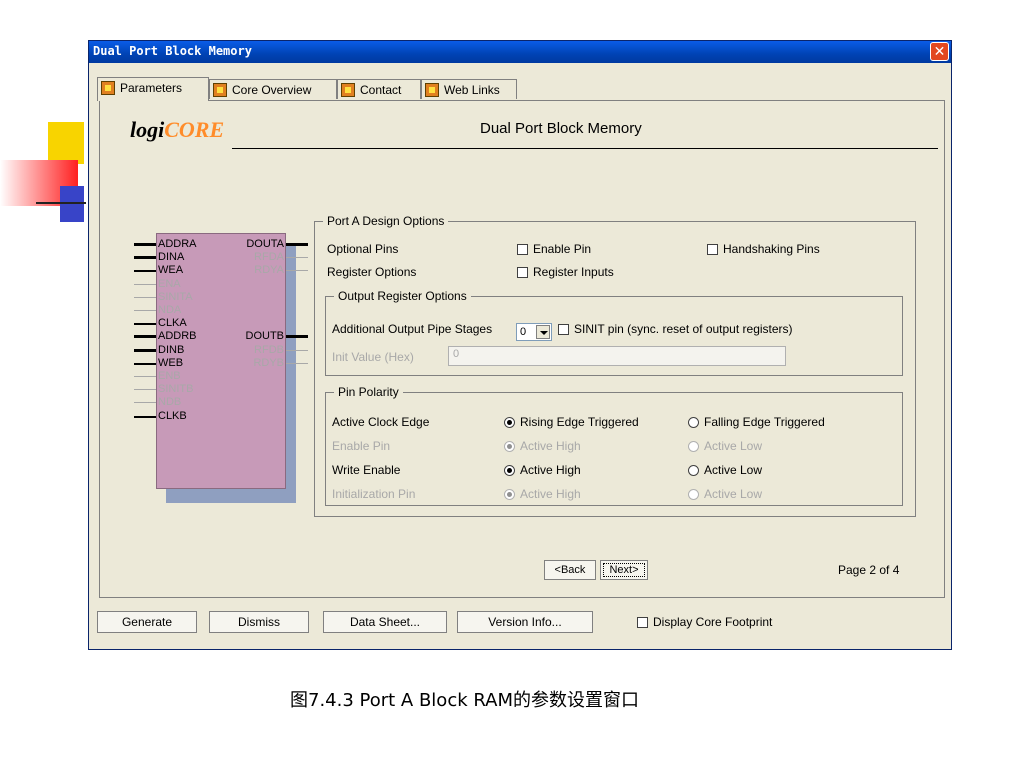 The height and width of the screenshot is (768, 1024). I want to click on pin-label-ena: ENA, so click(169, 283).